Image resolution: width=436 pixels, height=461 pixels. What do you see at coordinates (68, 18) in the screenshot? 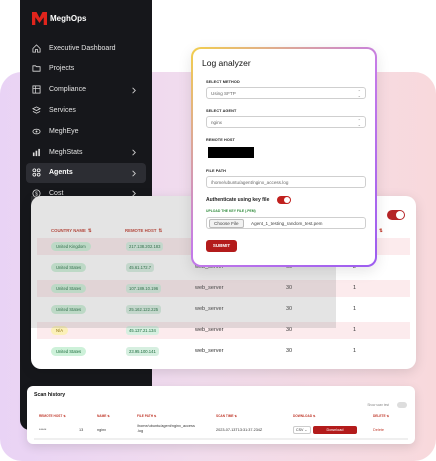
I see `brand-name: MeghOps` at bounding box center [68, 18].